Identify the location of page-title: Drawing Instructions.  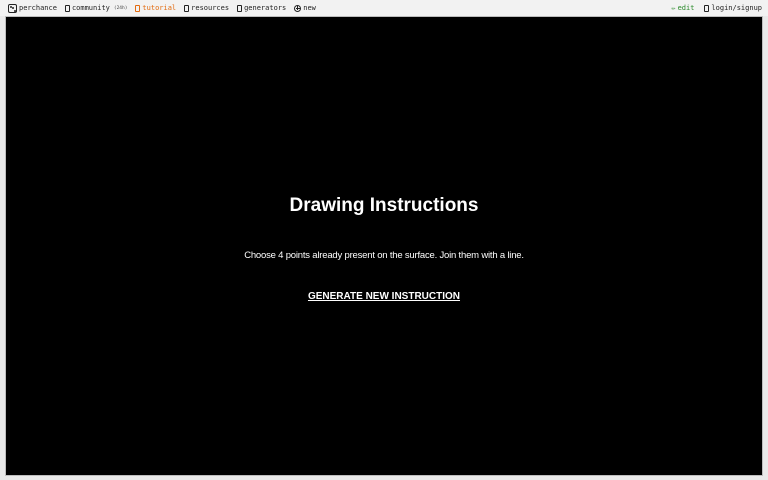
(384, 205).